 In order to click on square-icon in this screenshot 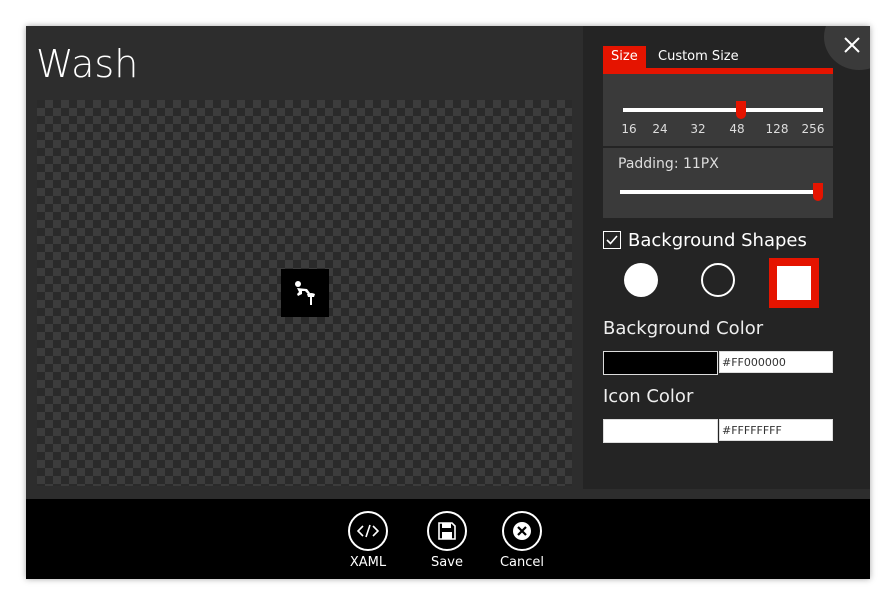, I will do `click(794, 283)`.